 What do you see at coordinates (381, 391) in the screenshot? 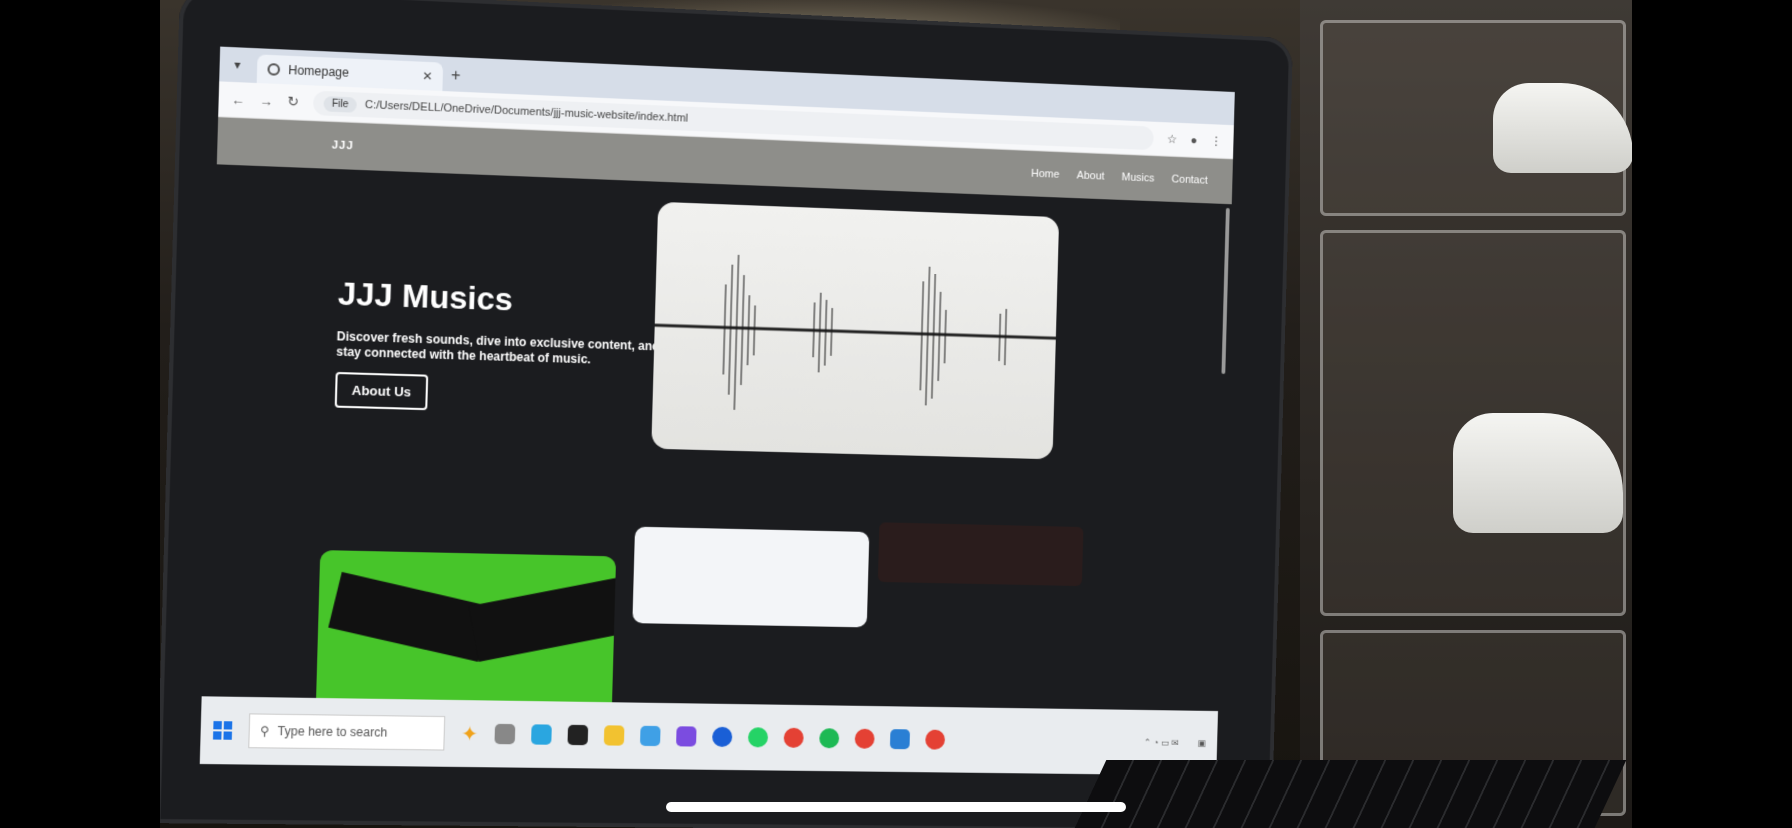
I see `about-us-button: About Us` at bounding box center [381, 391].